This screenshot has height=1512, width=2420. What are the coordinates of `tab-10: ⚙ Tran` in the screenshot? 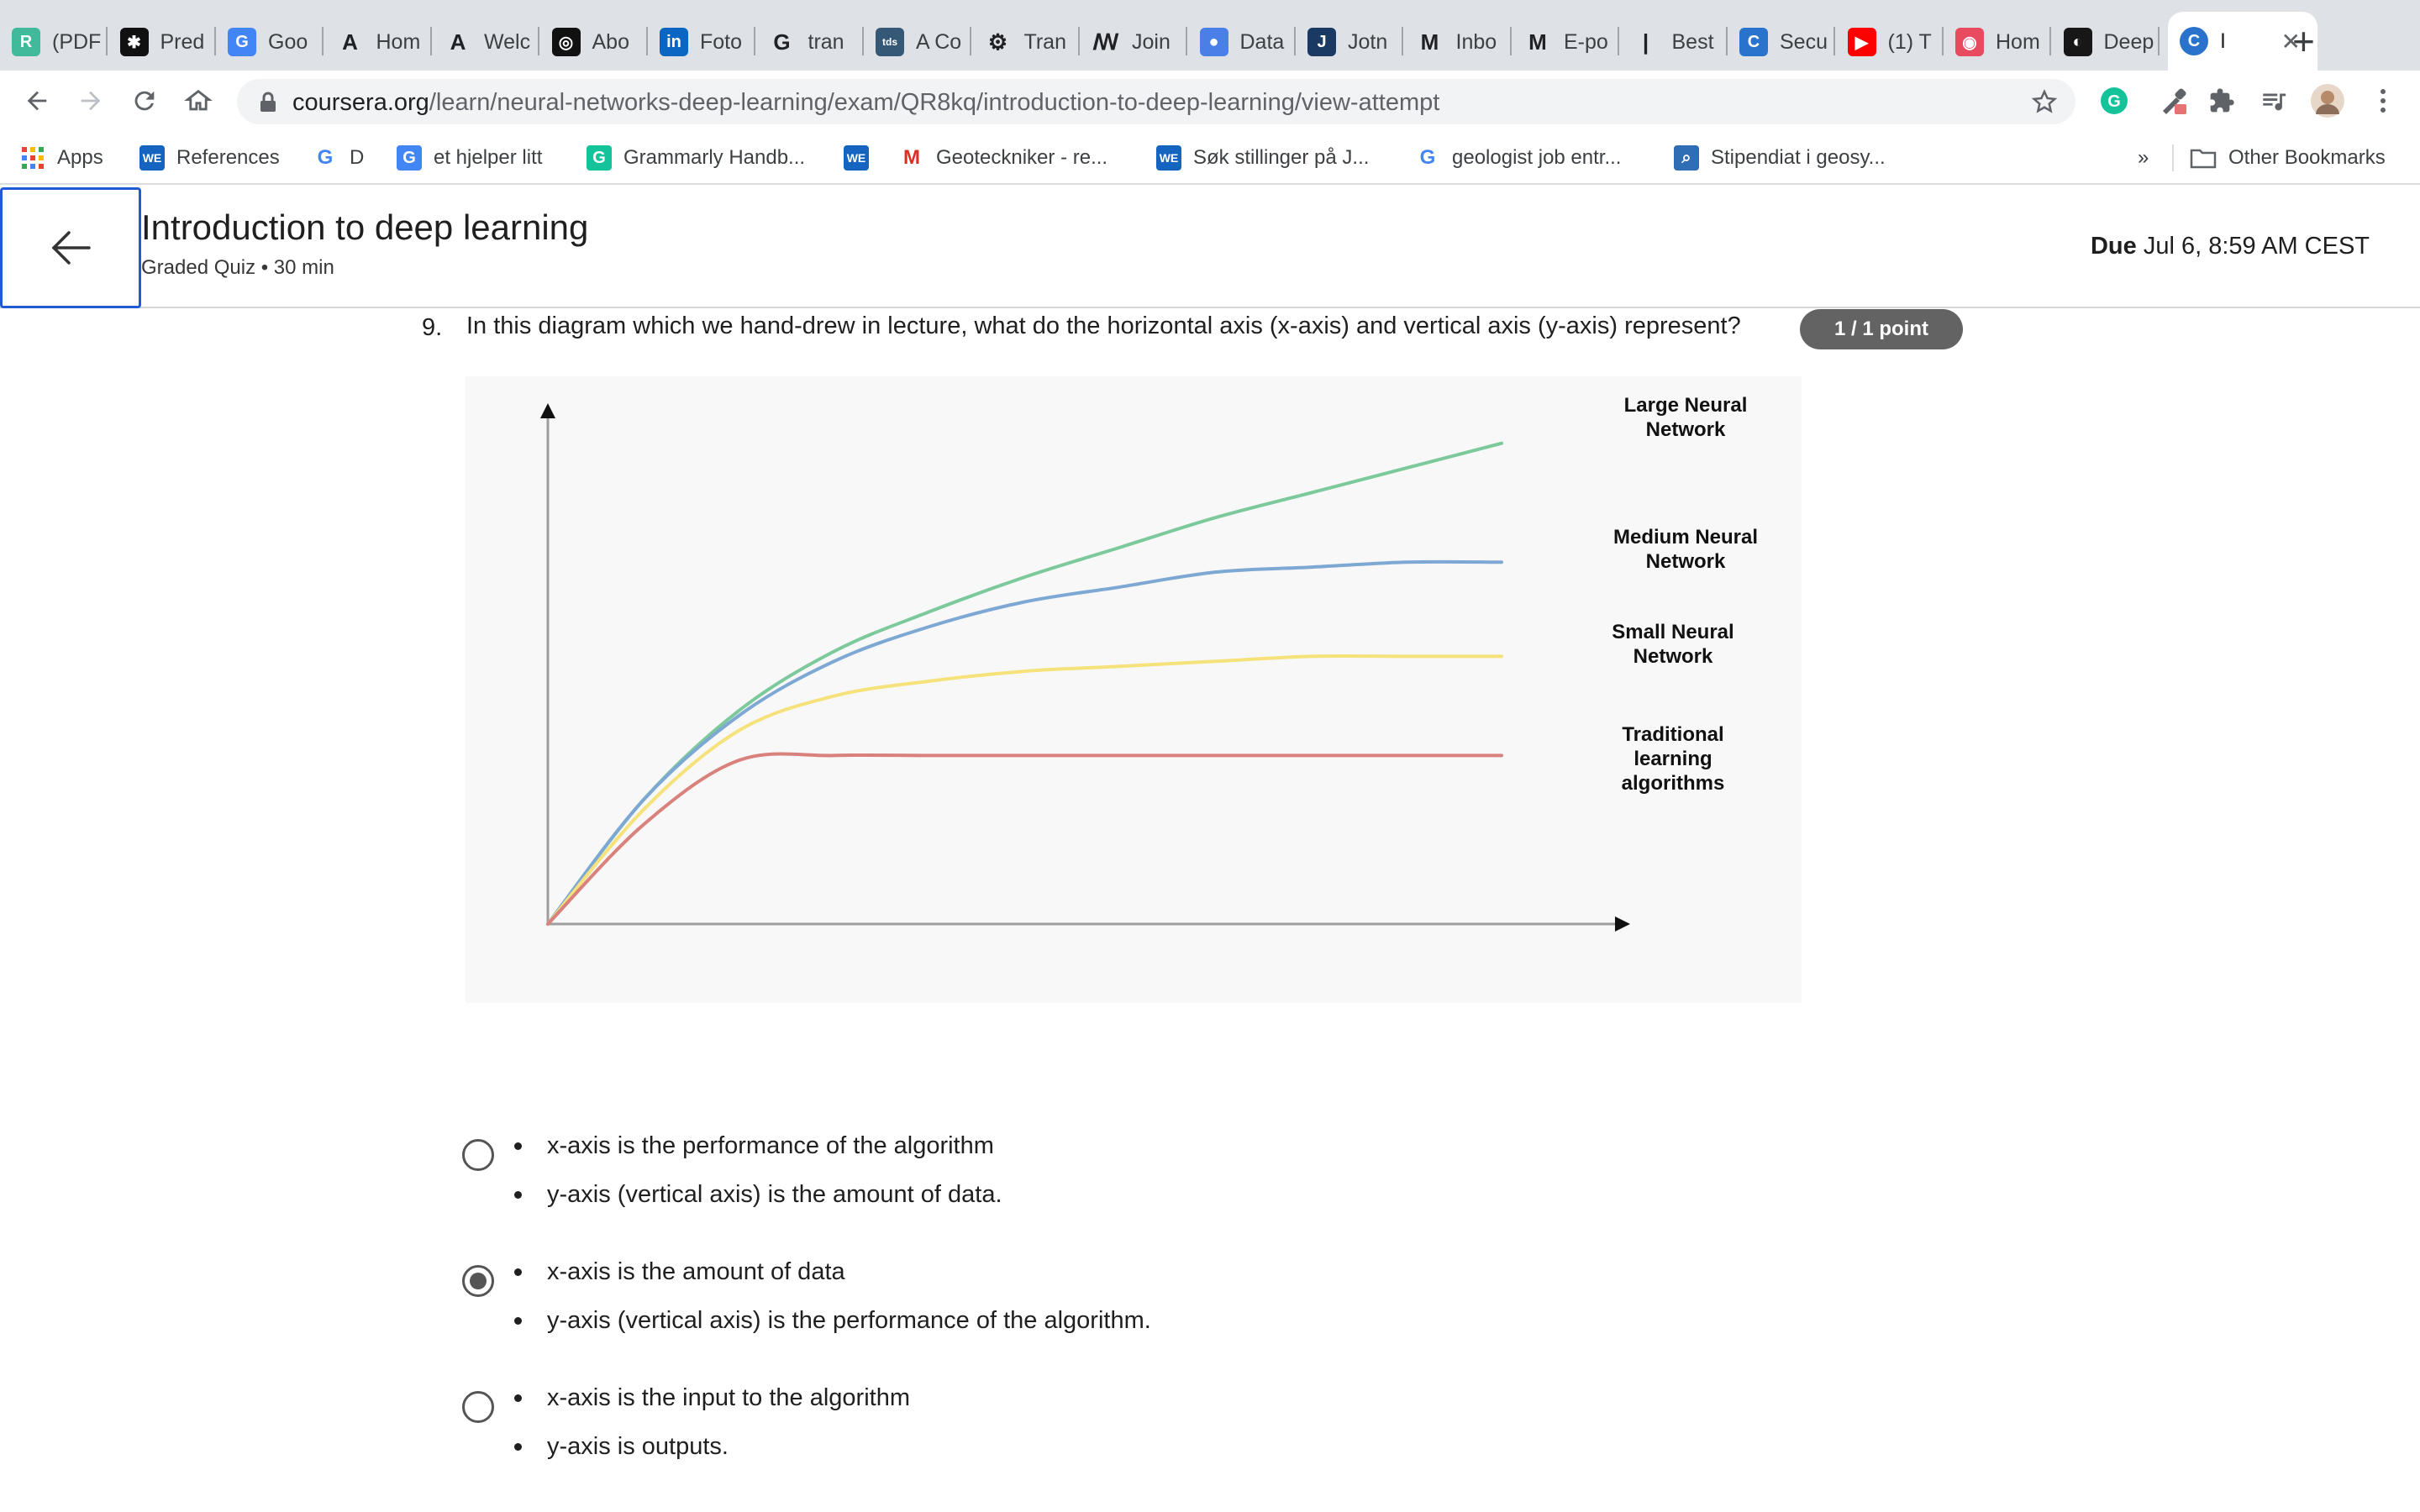 It's located at (1026, 42).